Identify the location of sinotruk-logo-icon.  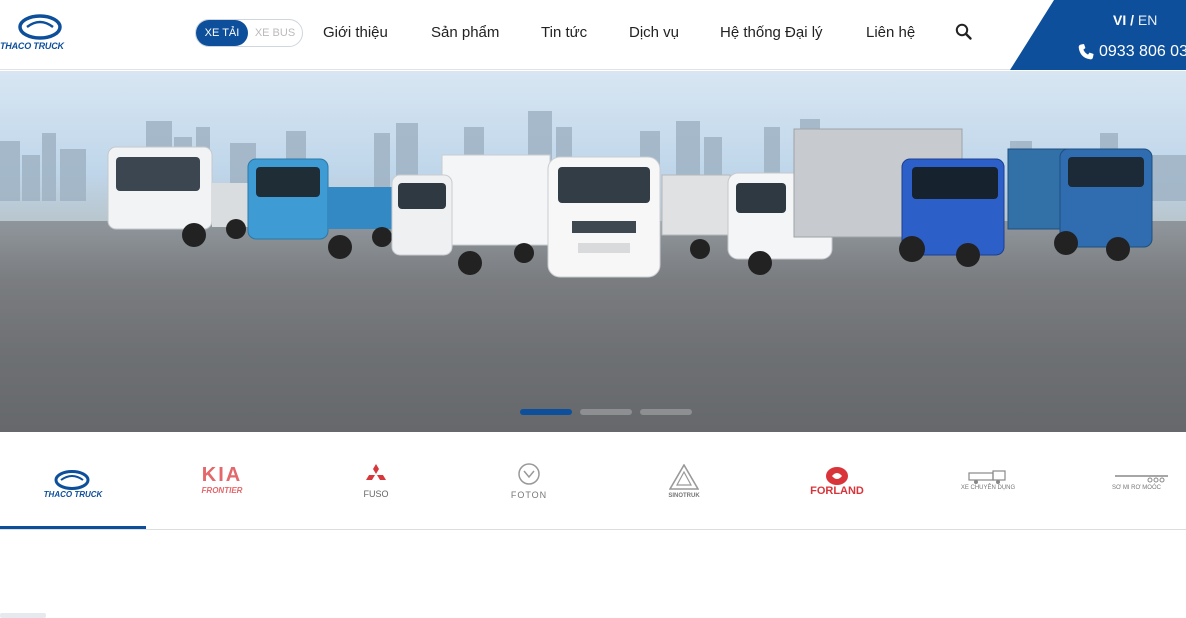
(684, 477).